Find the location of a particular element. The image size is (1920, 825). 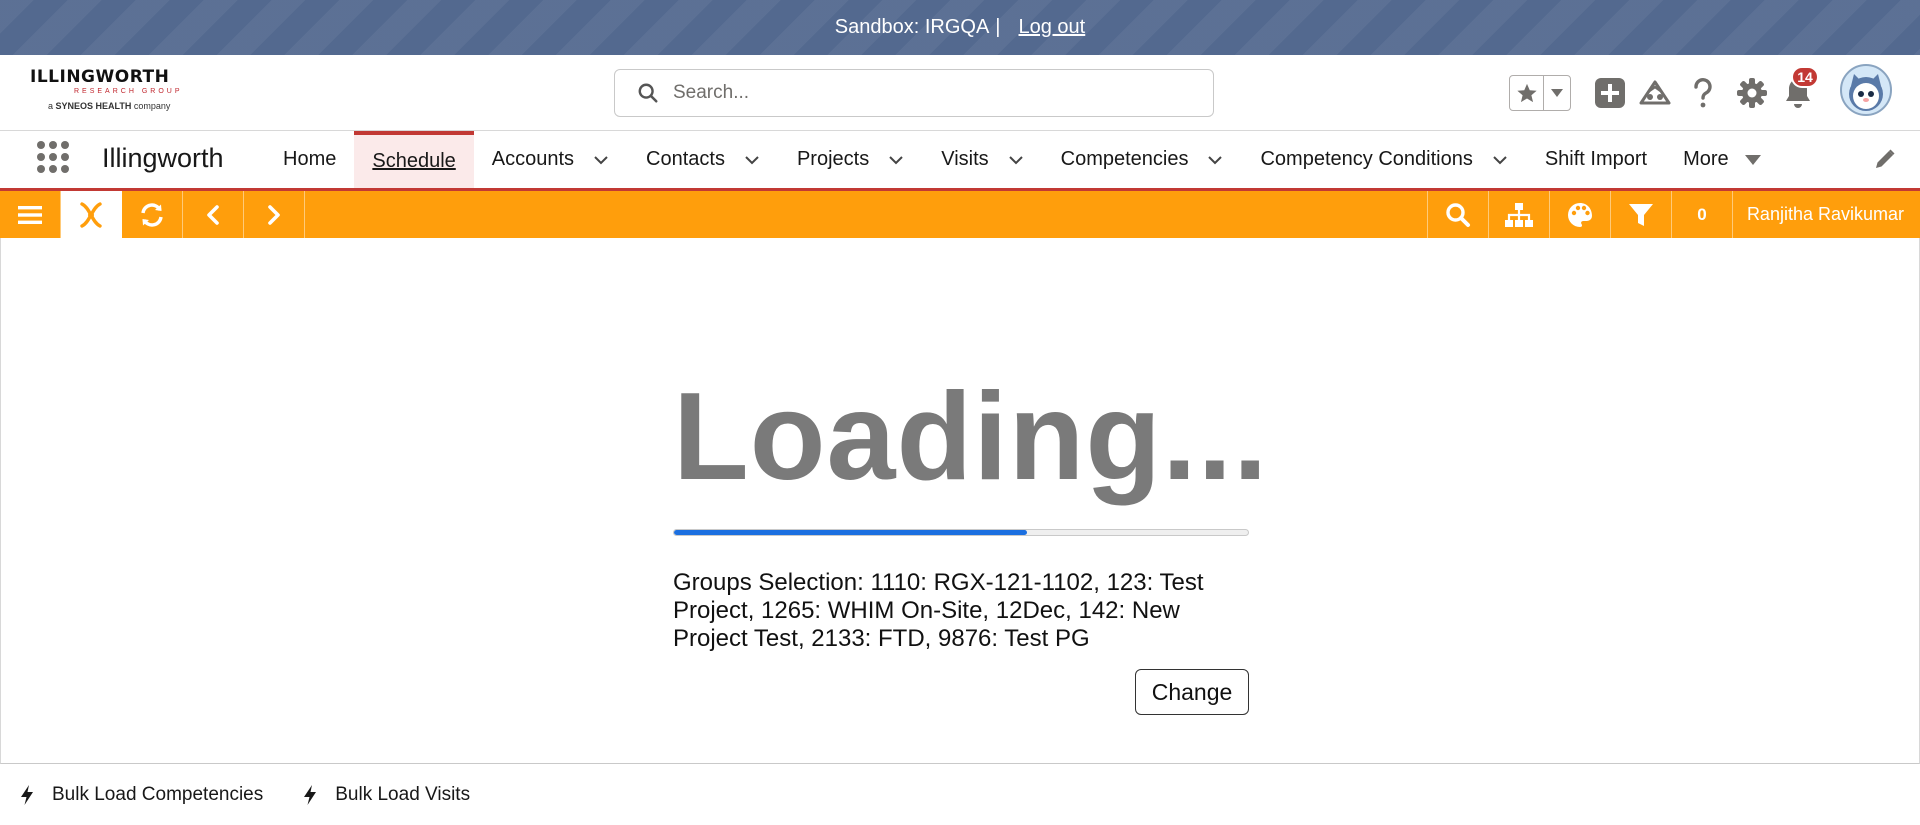

logo-wordmark: ILLINGWORTH is located at coordinates (100, 77).